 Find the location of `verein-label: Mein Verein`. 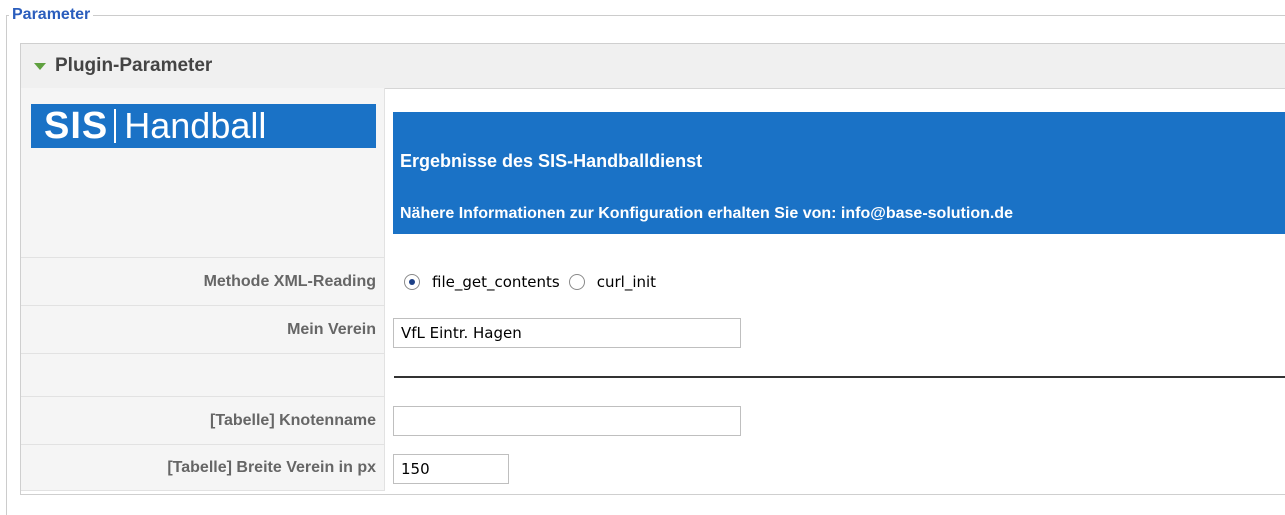

verein-label: Mein Verein is located at coordinates (331, 329).